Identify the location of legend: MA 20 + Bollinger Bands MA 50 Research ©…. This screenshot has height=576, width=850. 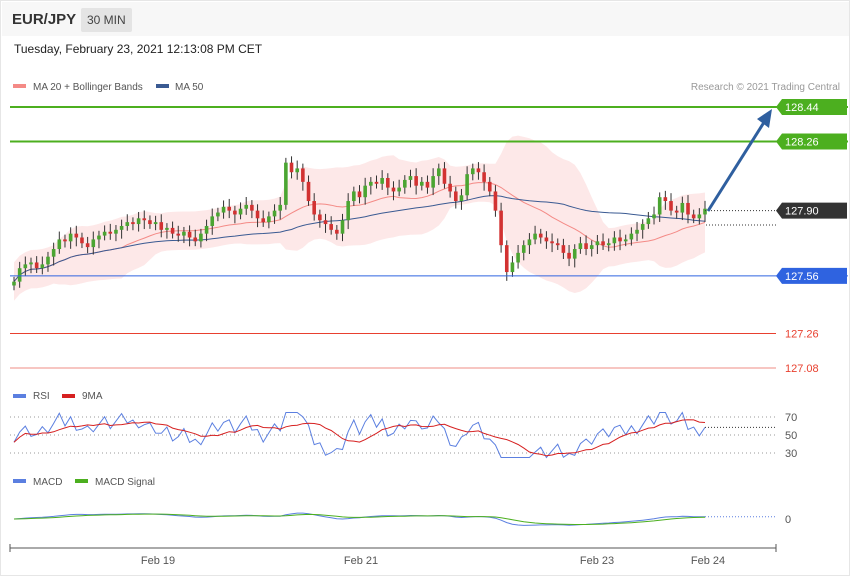
(426, 87).